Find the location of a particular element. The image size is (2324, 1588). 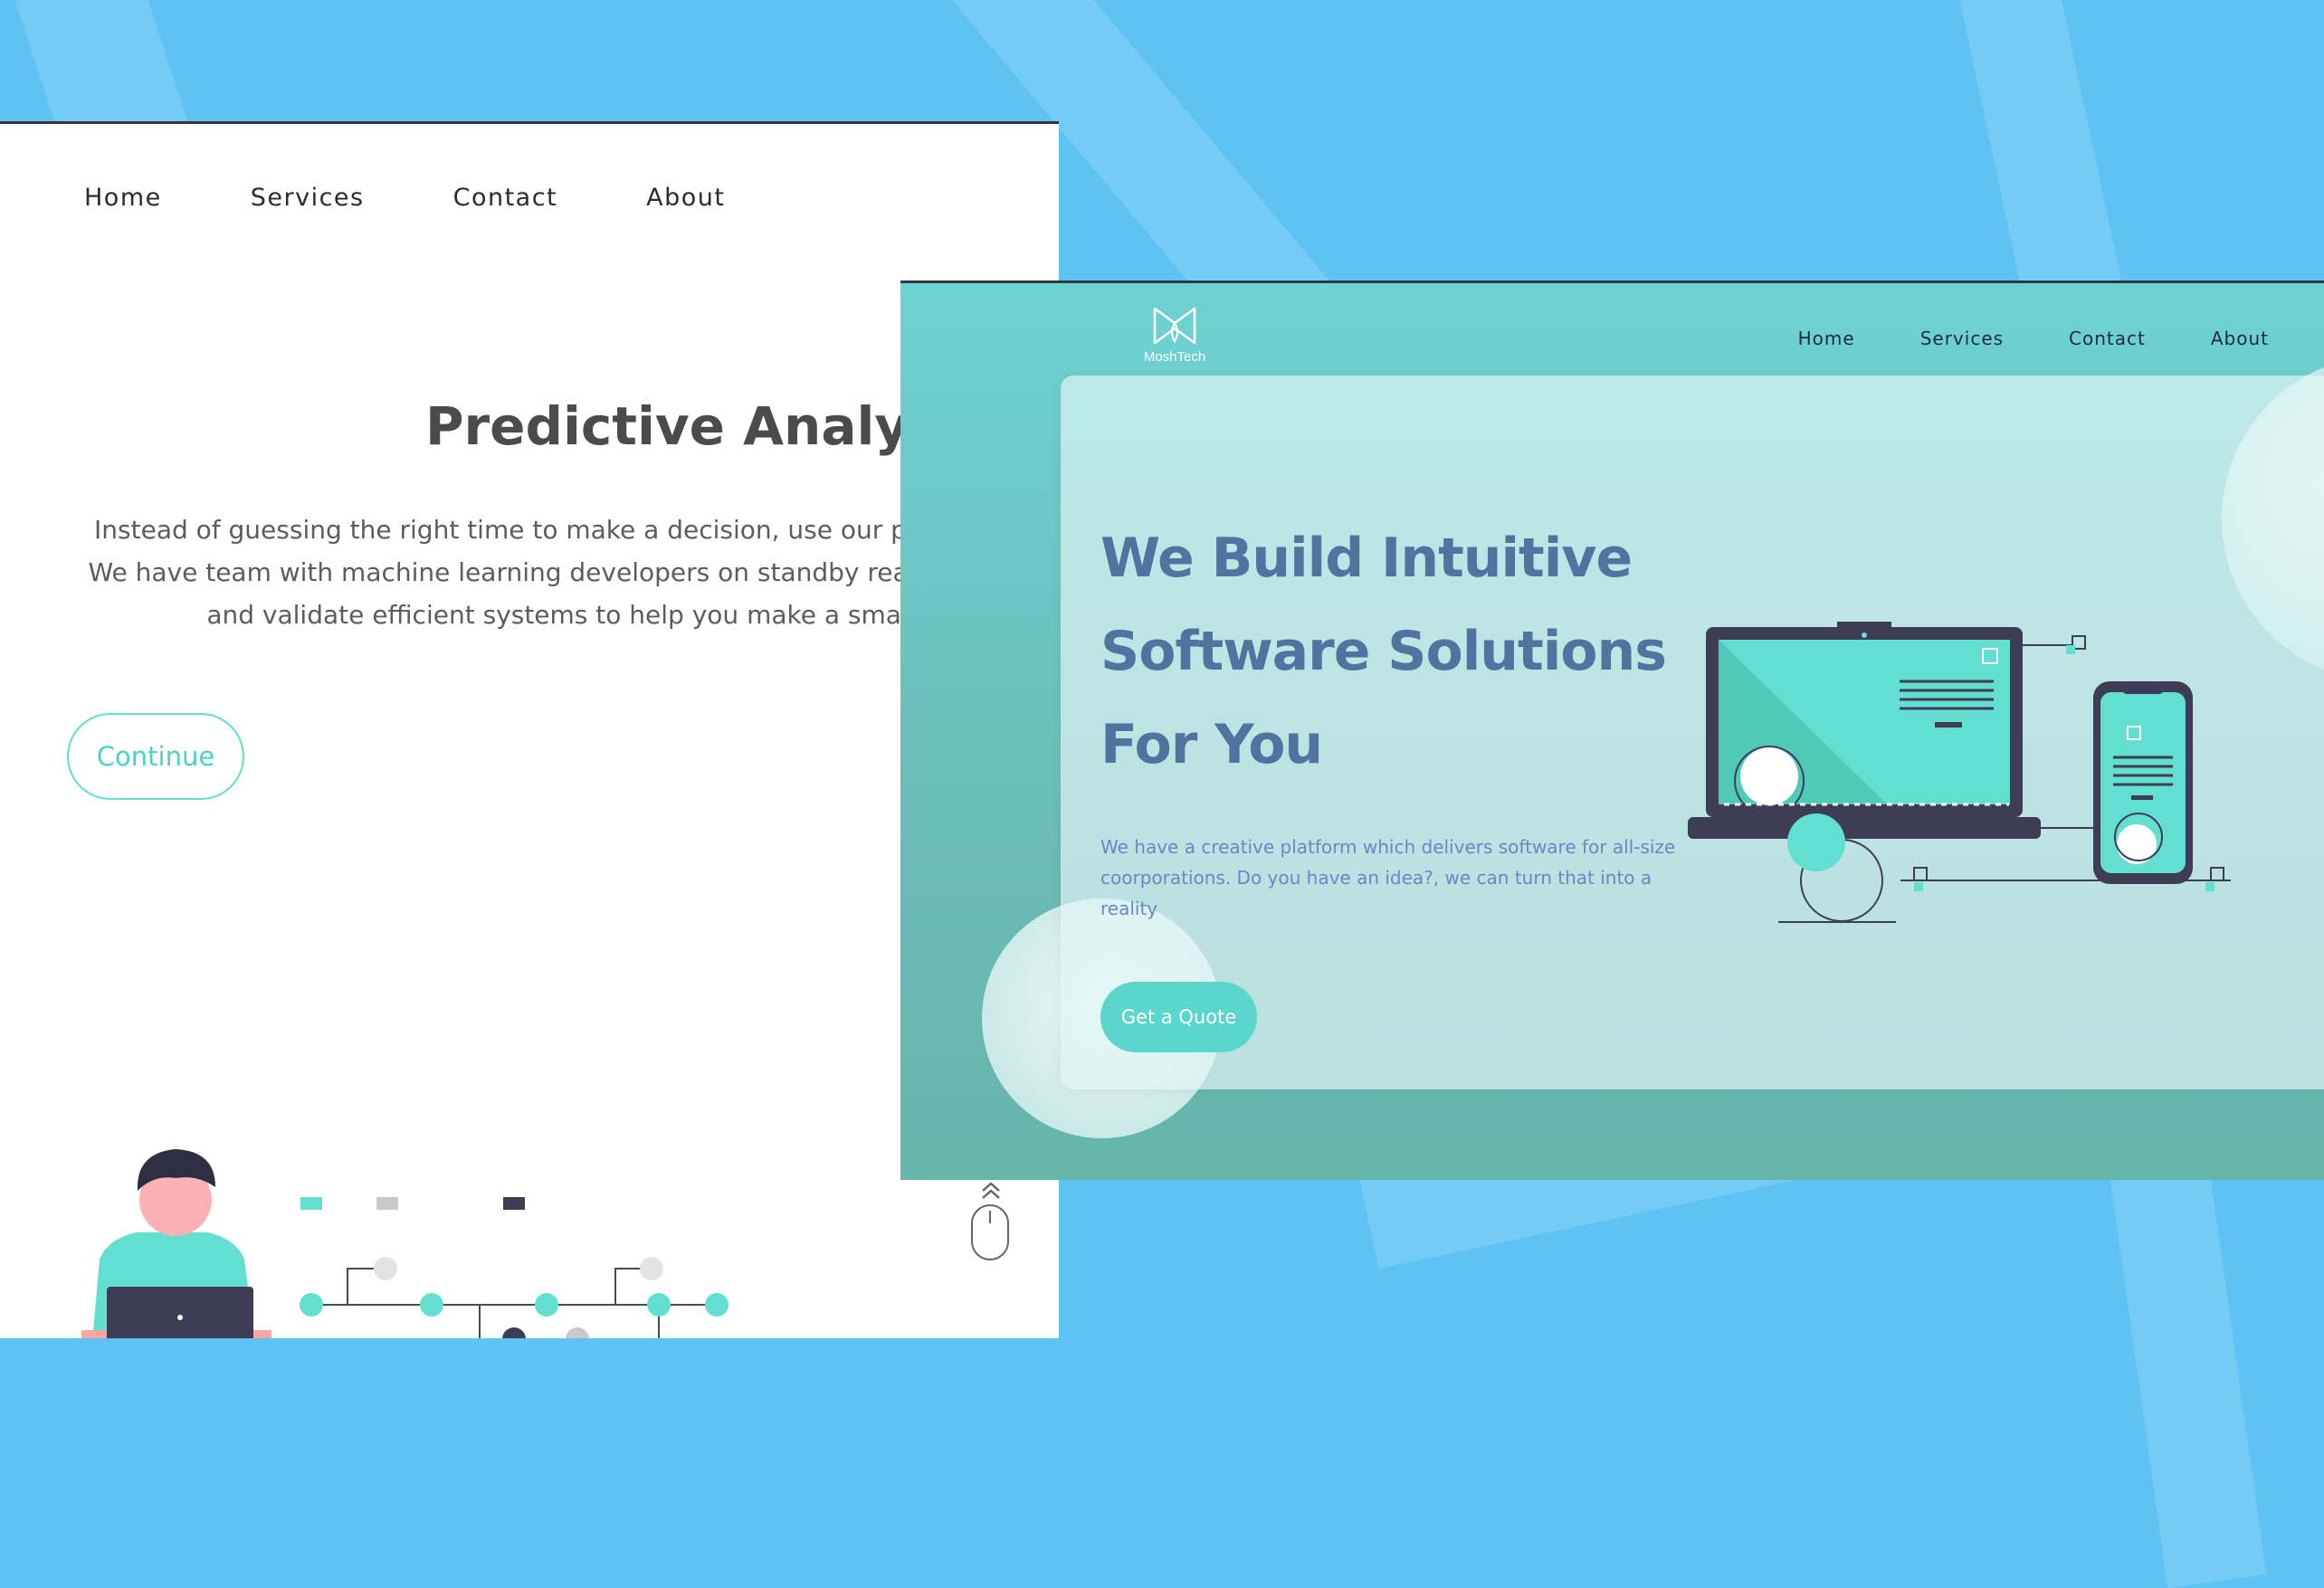

hero-heading-line: Software Solutions is located at coordinates (1384, 651).